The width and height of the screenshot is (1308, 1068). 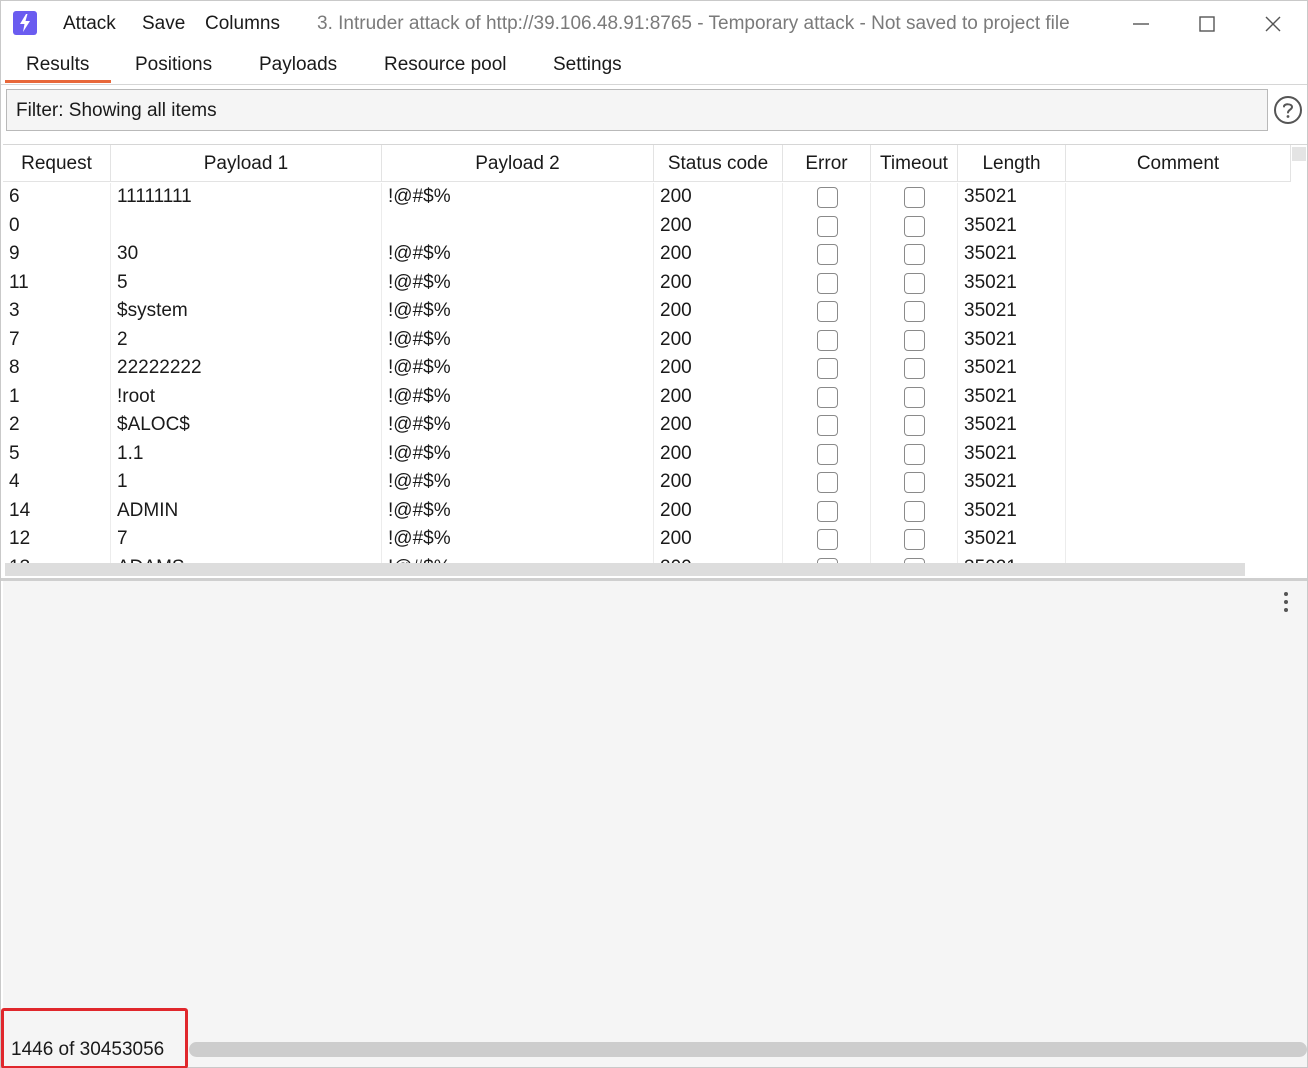 What do you see at coordinates (1012, 163) in the screenshot?
I see `column-header-length: Length` at bounding box center [1012, 163].